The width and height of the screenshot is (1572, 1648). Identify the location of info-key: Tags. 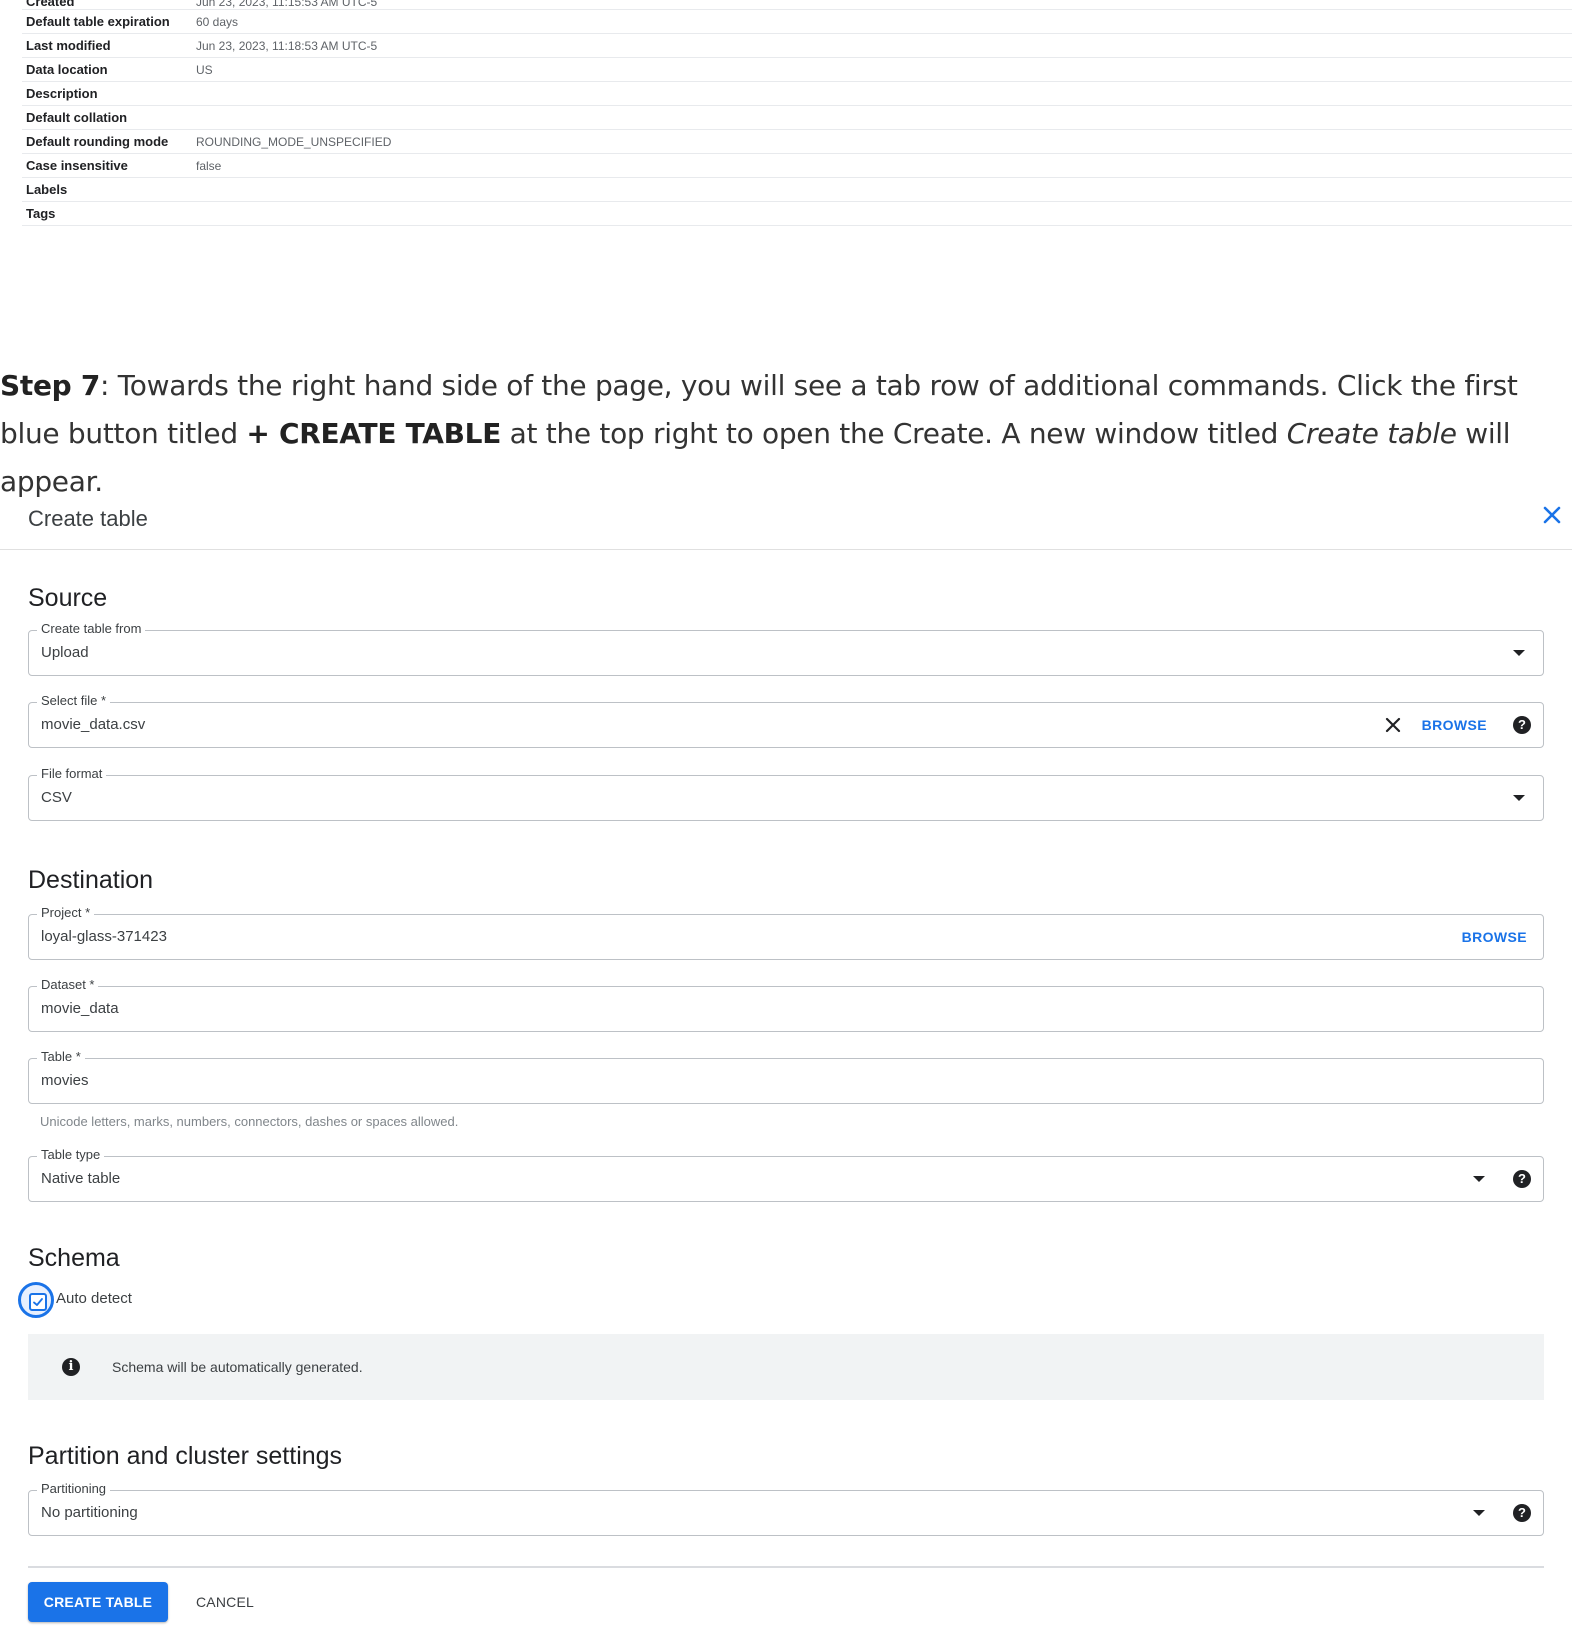
(41, 213).